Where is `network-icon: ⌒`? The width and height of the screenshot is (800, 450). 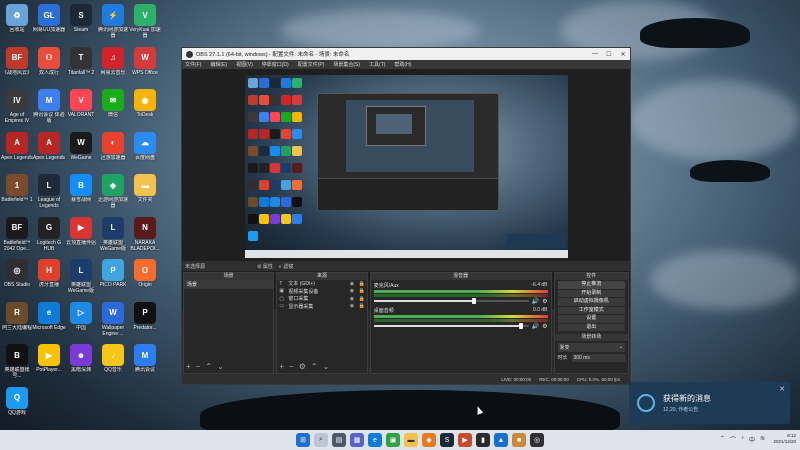
network-icon: ⌒ is located at coordinates (733, 439).